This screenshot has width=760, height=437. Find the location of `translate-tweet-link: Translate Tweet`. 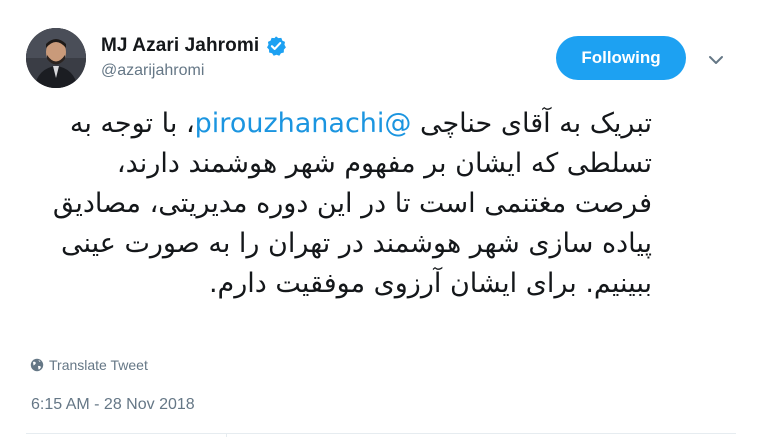

translate-tweet-link: Translate Tweet is located at coordinates (89, 365).